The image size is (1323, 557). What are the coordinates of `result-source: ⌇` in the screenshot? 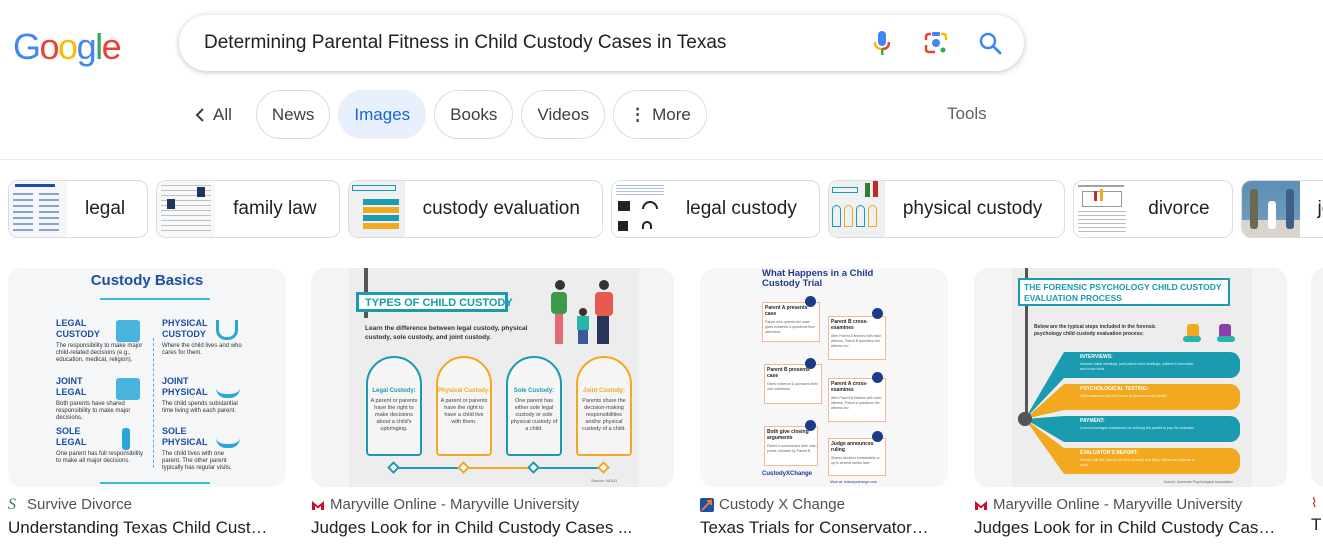 It's located at (1317, 503).